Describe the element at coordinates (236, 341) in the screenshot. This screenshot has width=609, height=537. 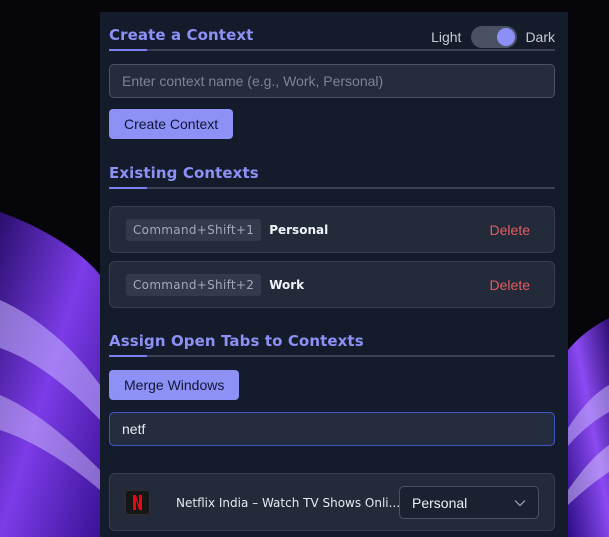
I see `assign-tabs-heading: Assign Open Tabs to Contexts` at that location.